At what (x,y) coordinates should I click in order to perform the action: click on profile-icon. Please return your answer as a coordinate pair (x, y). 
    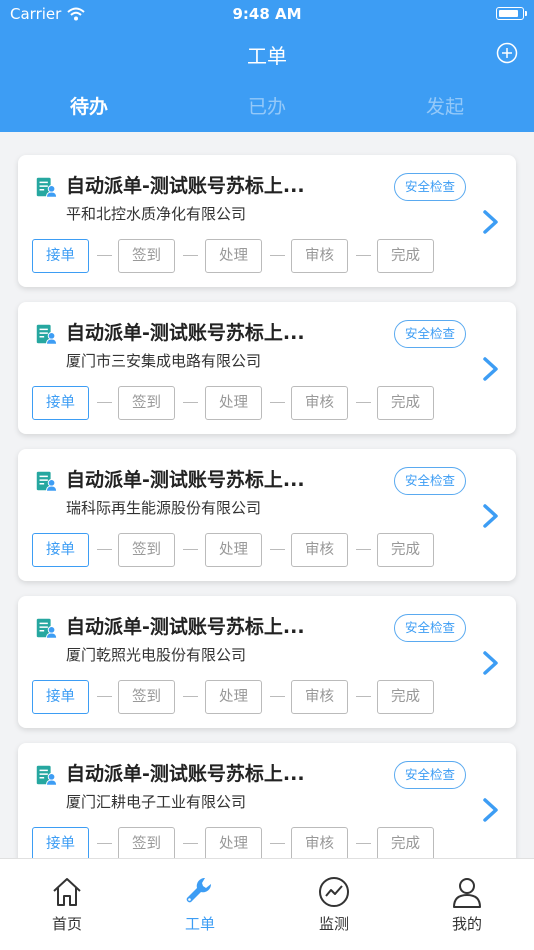
    Looking at the image, I should click on (467, 893).